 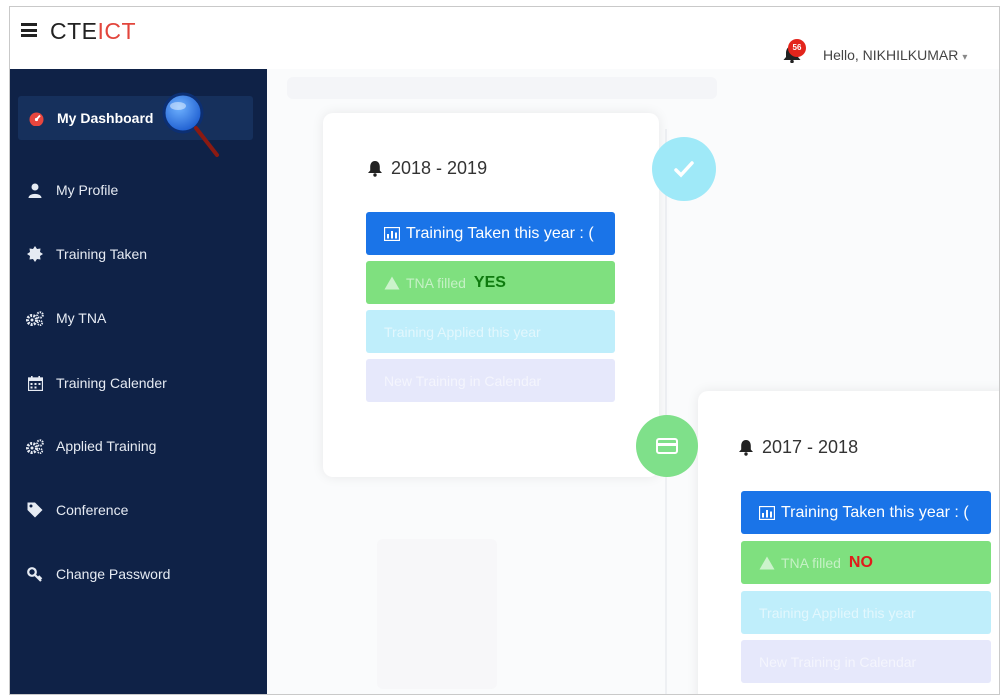 What do you see at coordinates (87, 190) in the screenshot?
I see `sidebar-item-label: My Profile` at bounding box center [87, 190].